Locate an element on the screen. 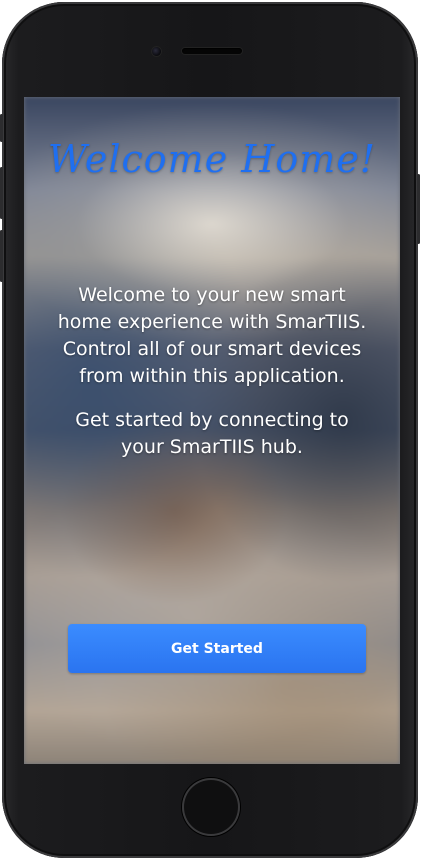 This screenshot has height=862, width=422. speaker-icon is located at coordinates (212, 51).